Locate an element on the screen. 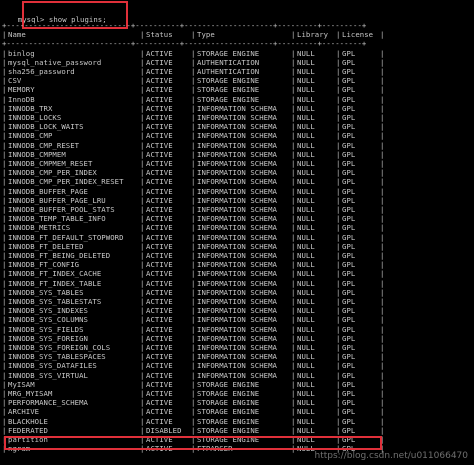 This screenshot has width=474, height=465. cell-name: INNODB_FT_CONFIG is located at coordinates (44, 265).